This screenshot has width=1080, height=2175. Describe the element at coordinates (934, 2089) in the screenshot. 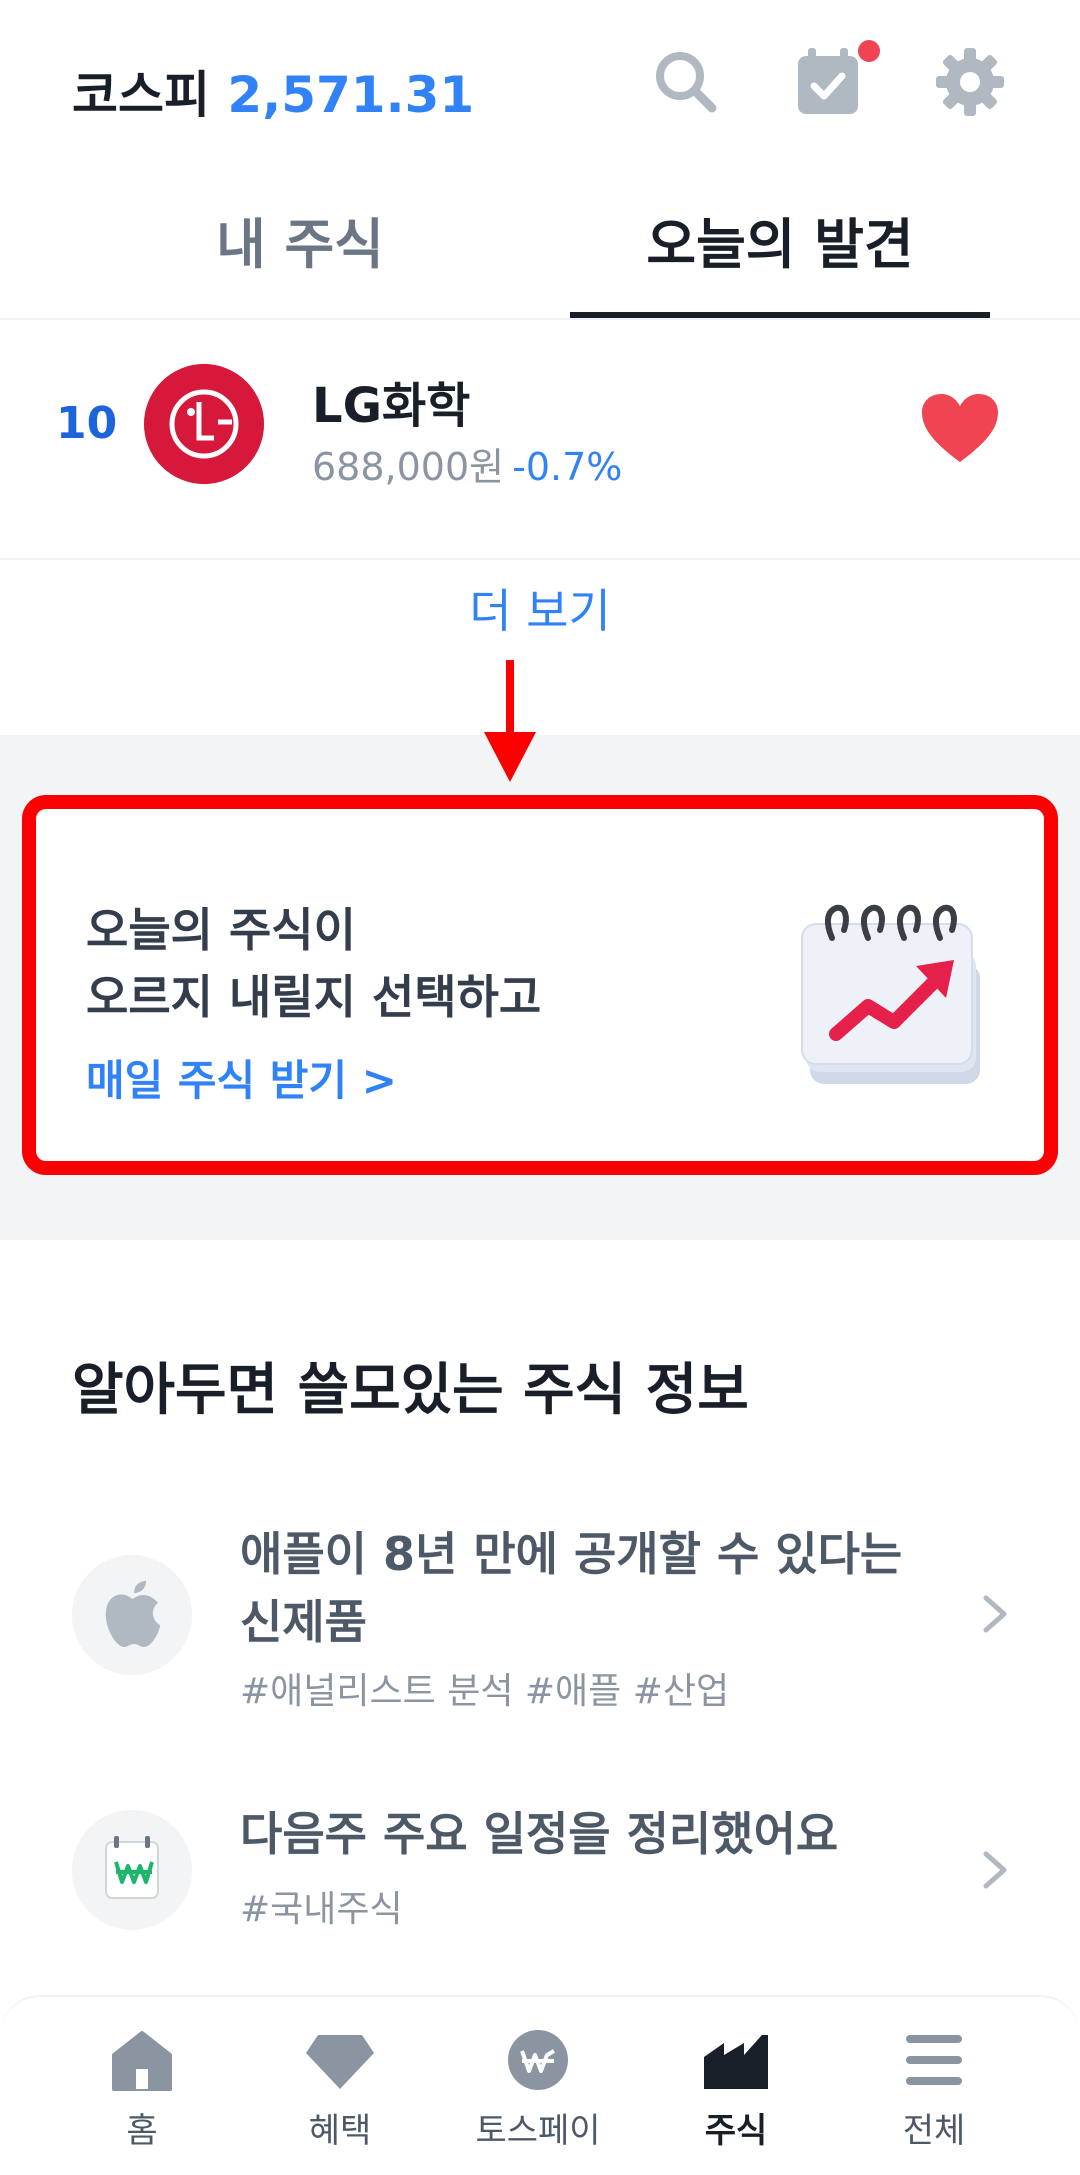

I see `nav-all: 전체` at that location.